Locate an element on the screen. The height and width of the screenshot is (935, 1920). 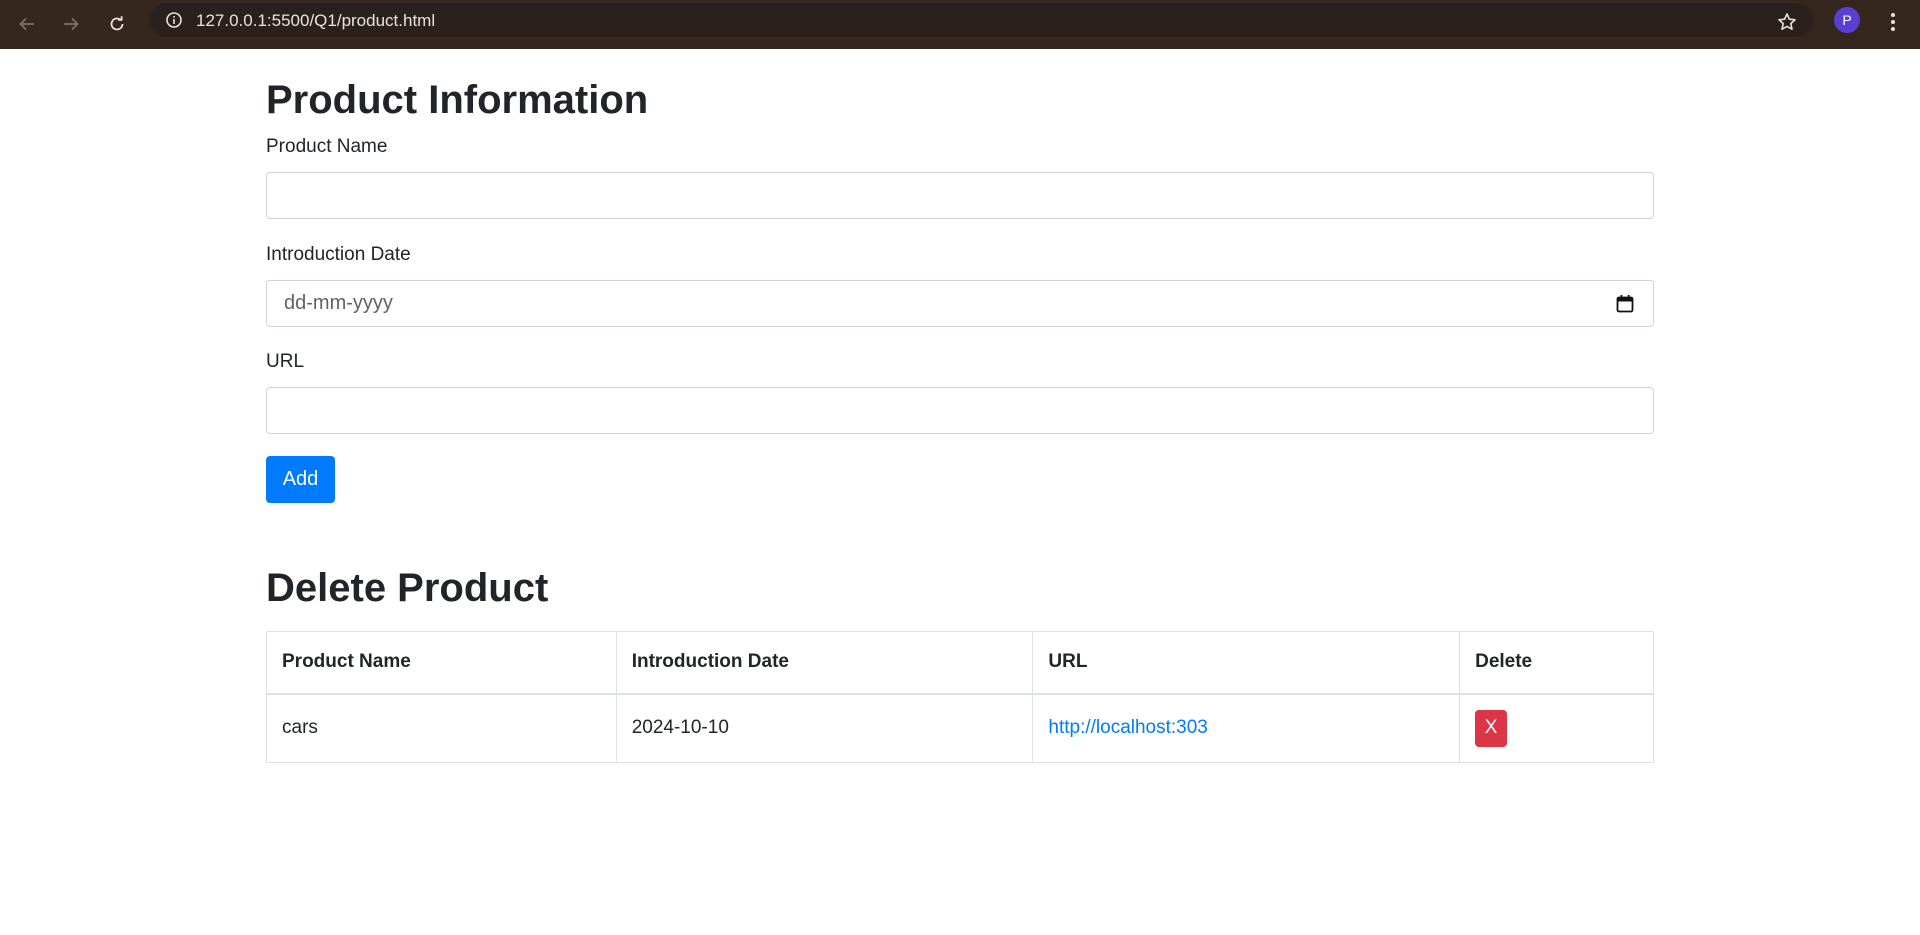
address-bar: 127.0.0.1:5500/Q1/product.html is located at coordinates (982, 20).